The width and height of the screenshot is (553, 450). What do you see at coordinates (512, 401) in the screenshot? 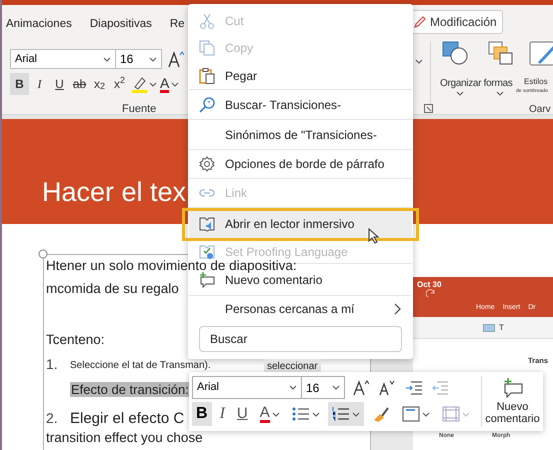
I see `new-comment-button: Nuevo comentario` at bounding box center [512, 401].